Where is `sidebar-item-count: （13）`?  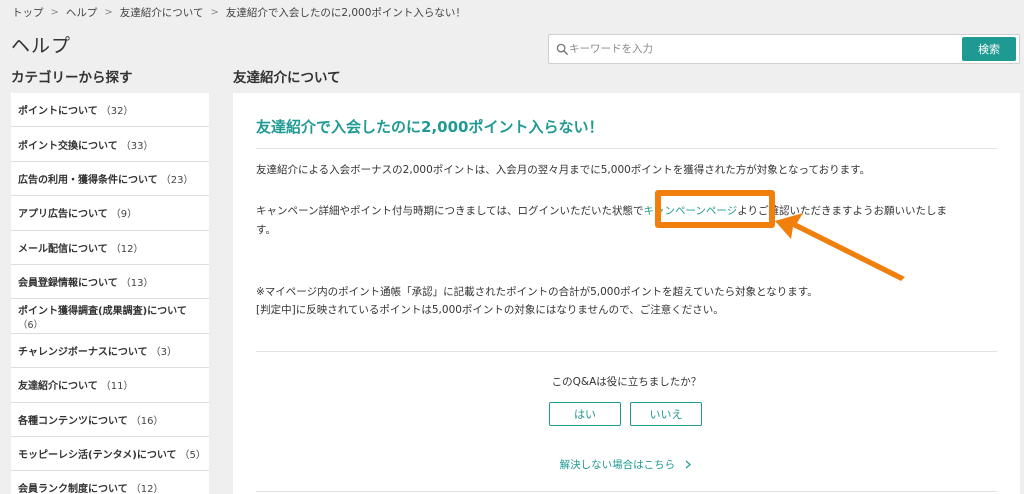 sidebar-item-count: （13） is located at coordinates (137, 284).